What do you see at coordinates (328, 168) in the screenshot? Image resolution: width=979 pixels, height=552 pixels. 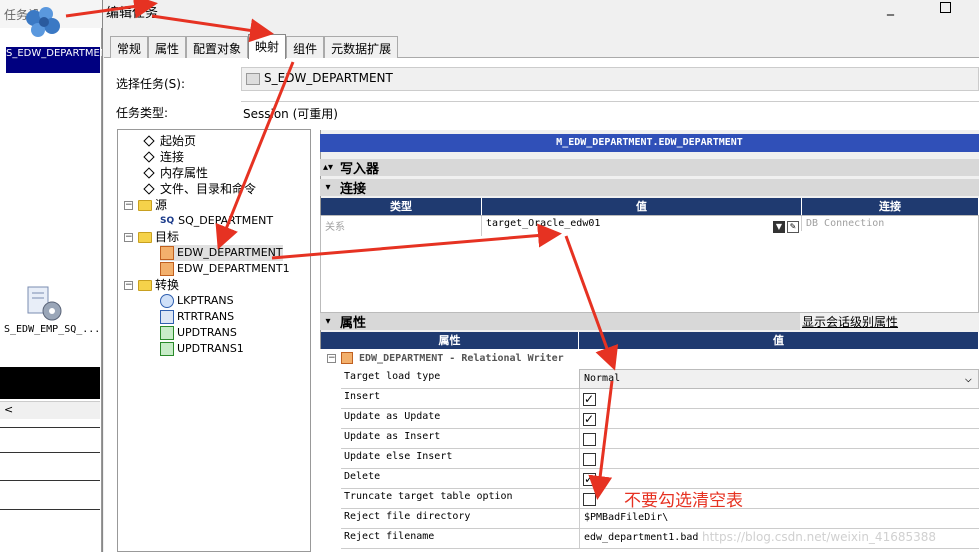 I see `expand-icon: ▴▾` at bounding box center [328, 168].